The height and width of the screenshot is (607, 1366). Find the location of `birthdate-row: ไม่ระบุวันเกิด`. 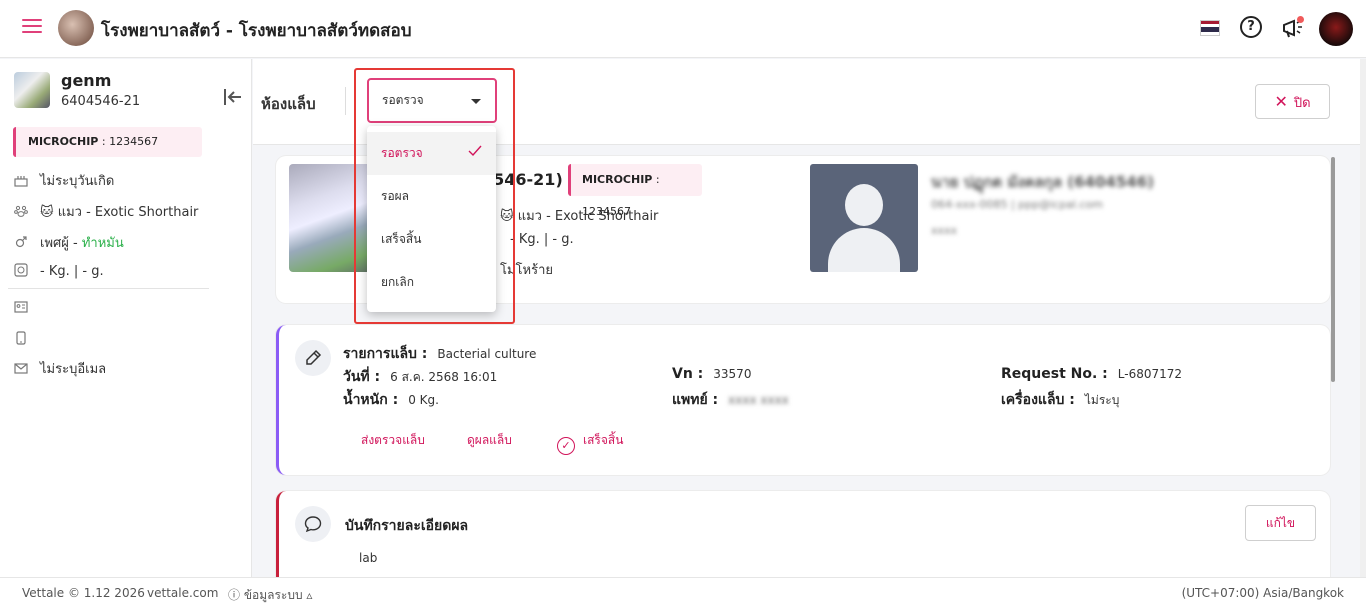

birthdate-row: ไม่ระบุวันเกิด is located at coordinates (64, 180).